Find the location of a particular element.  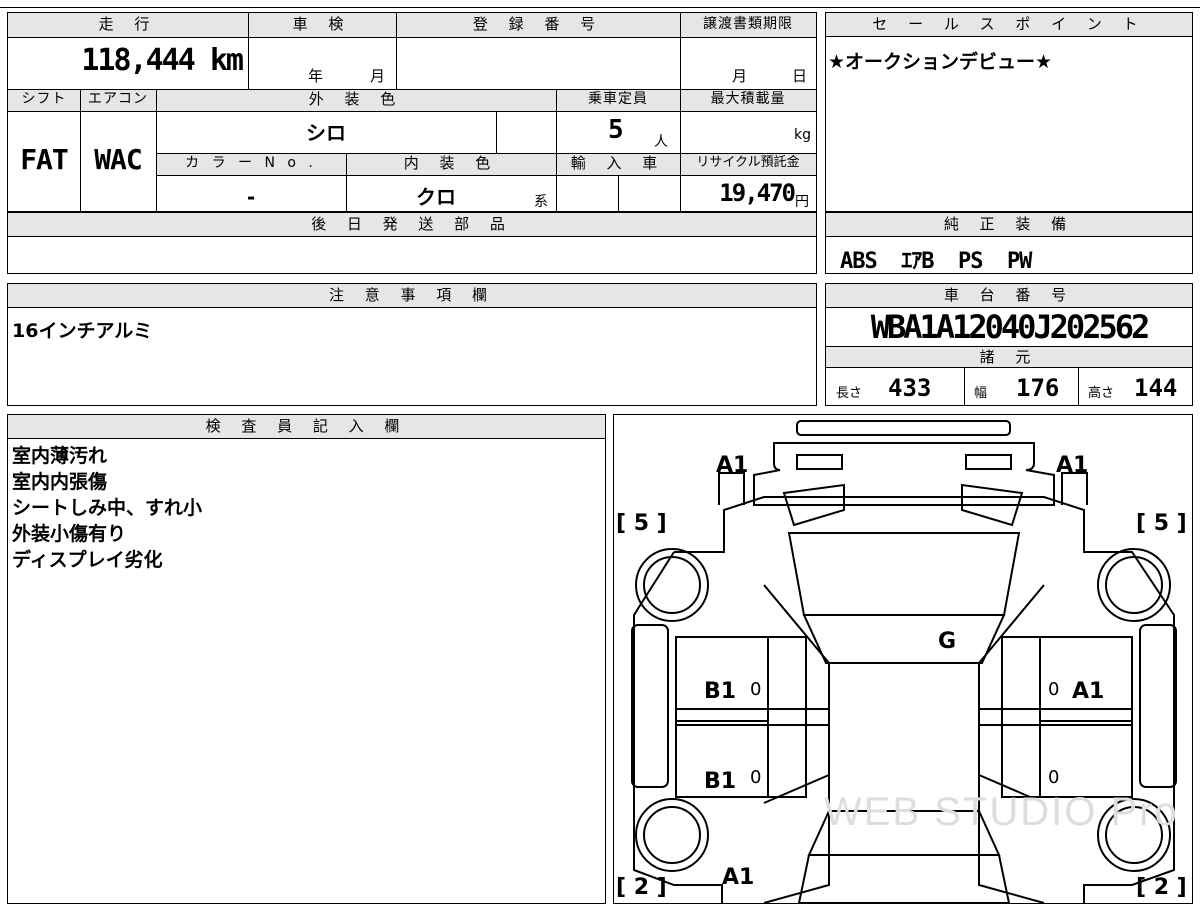

mileage-label: 走 行 is located at coordinates (128, 25).